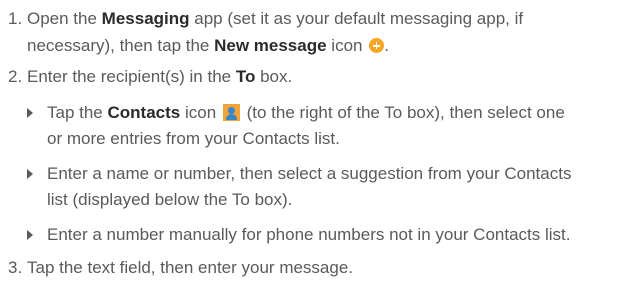 This screenshot has width=636, height=281. I want to click on step-2-line-1: Enter the recipient(s) in the To box., so click(159, 76).